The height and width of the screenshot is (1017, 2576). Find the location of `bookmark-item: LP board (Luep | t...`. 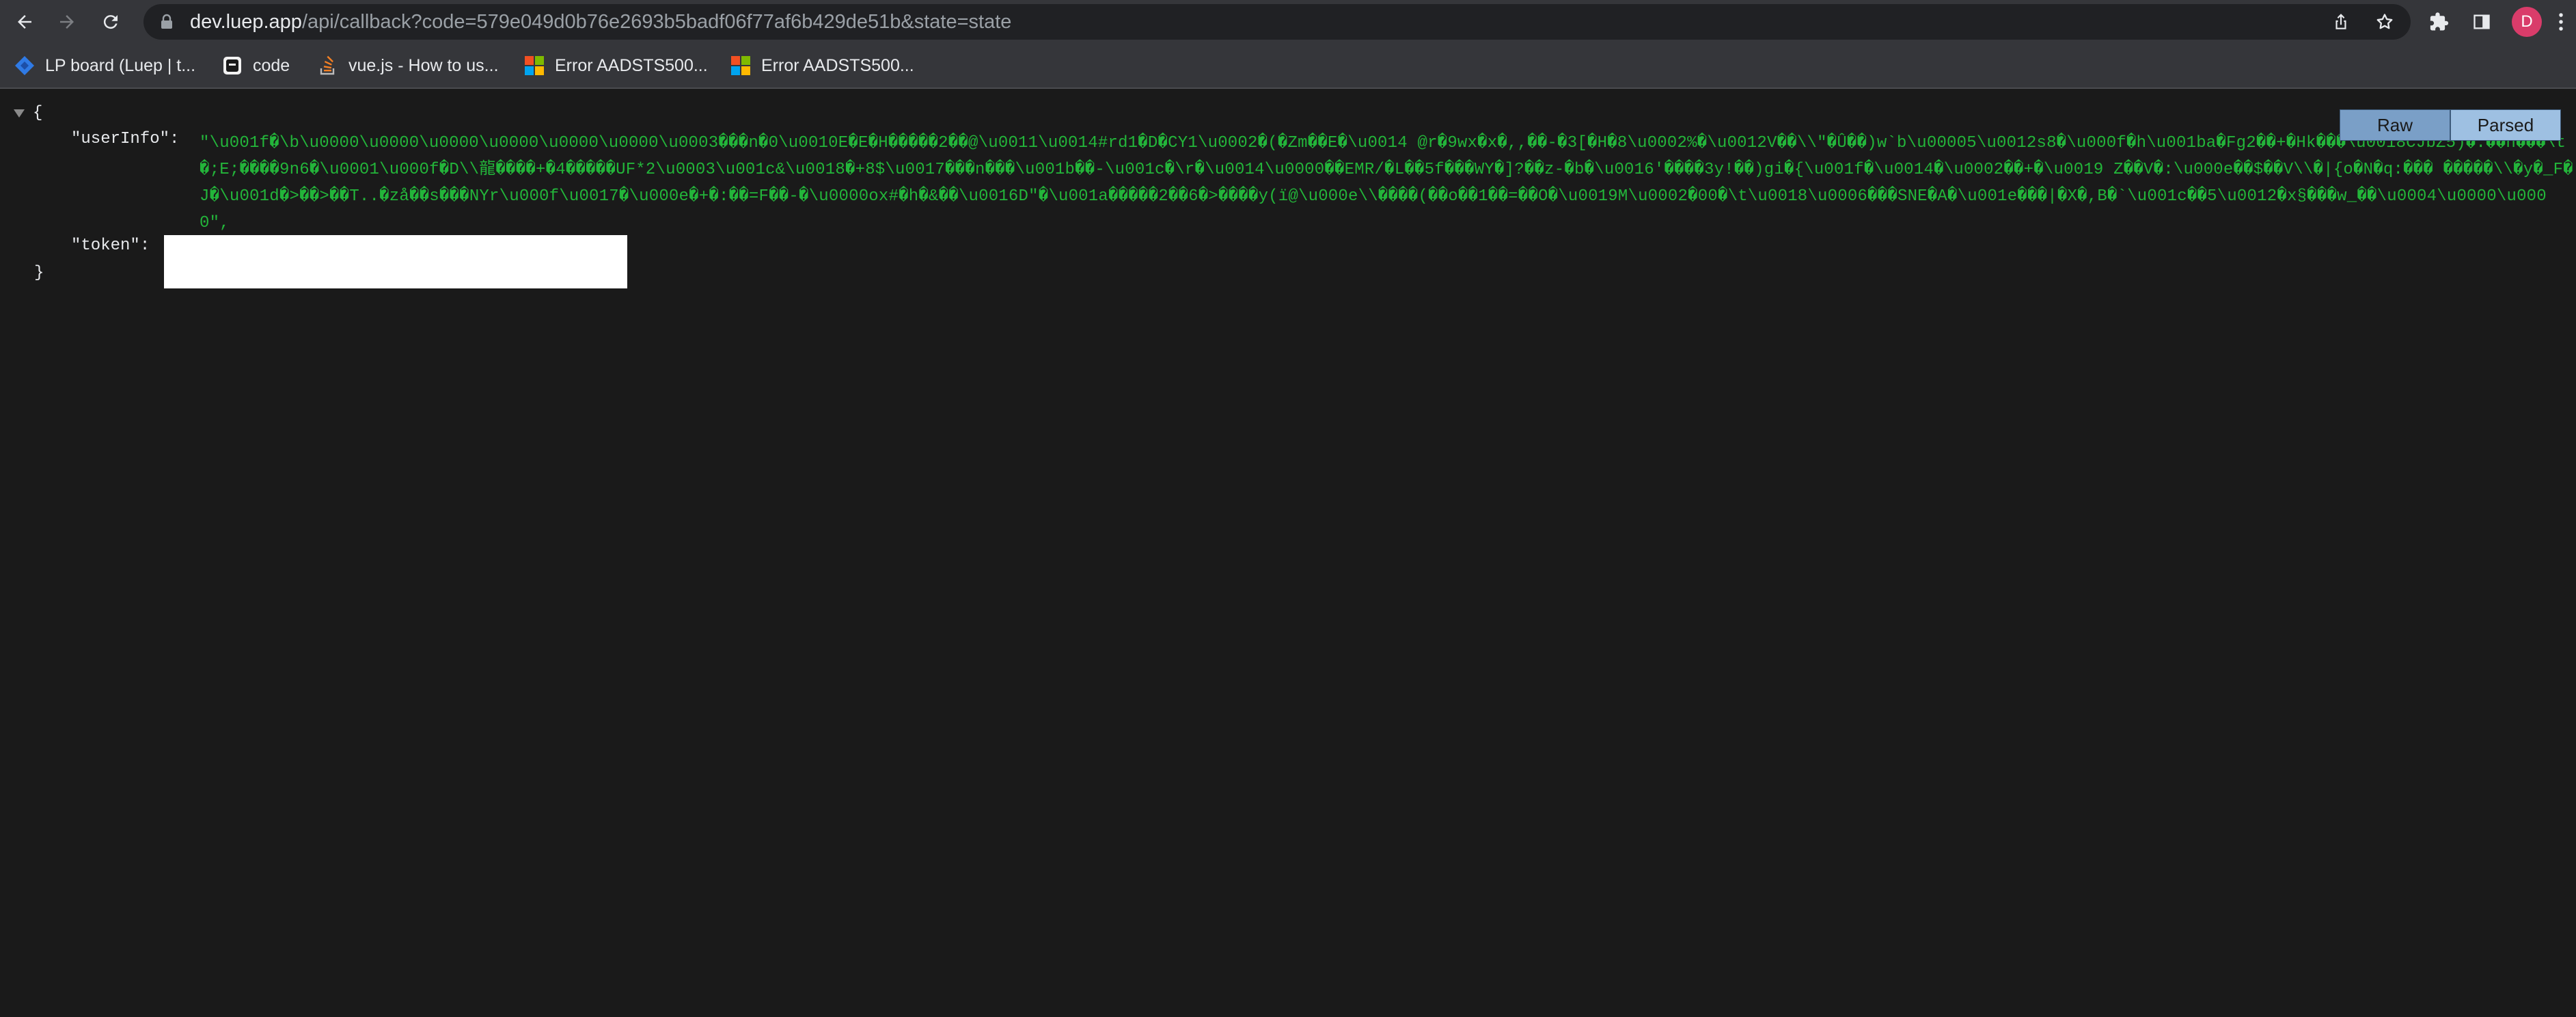

bookmark-item: LP board (Luep | t... is located at coordinates (105, 65).